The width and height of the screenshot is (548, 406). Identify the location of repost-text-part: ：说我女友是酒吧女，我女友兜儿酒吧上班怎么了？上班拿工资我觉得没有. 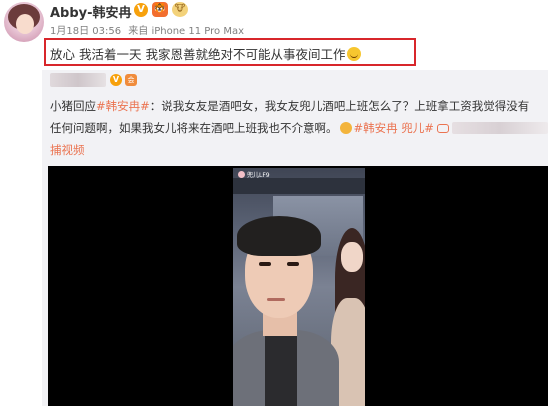
(339, 106).